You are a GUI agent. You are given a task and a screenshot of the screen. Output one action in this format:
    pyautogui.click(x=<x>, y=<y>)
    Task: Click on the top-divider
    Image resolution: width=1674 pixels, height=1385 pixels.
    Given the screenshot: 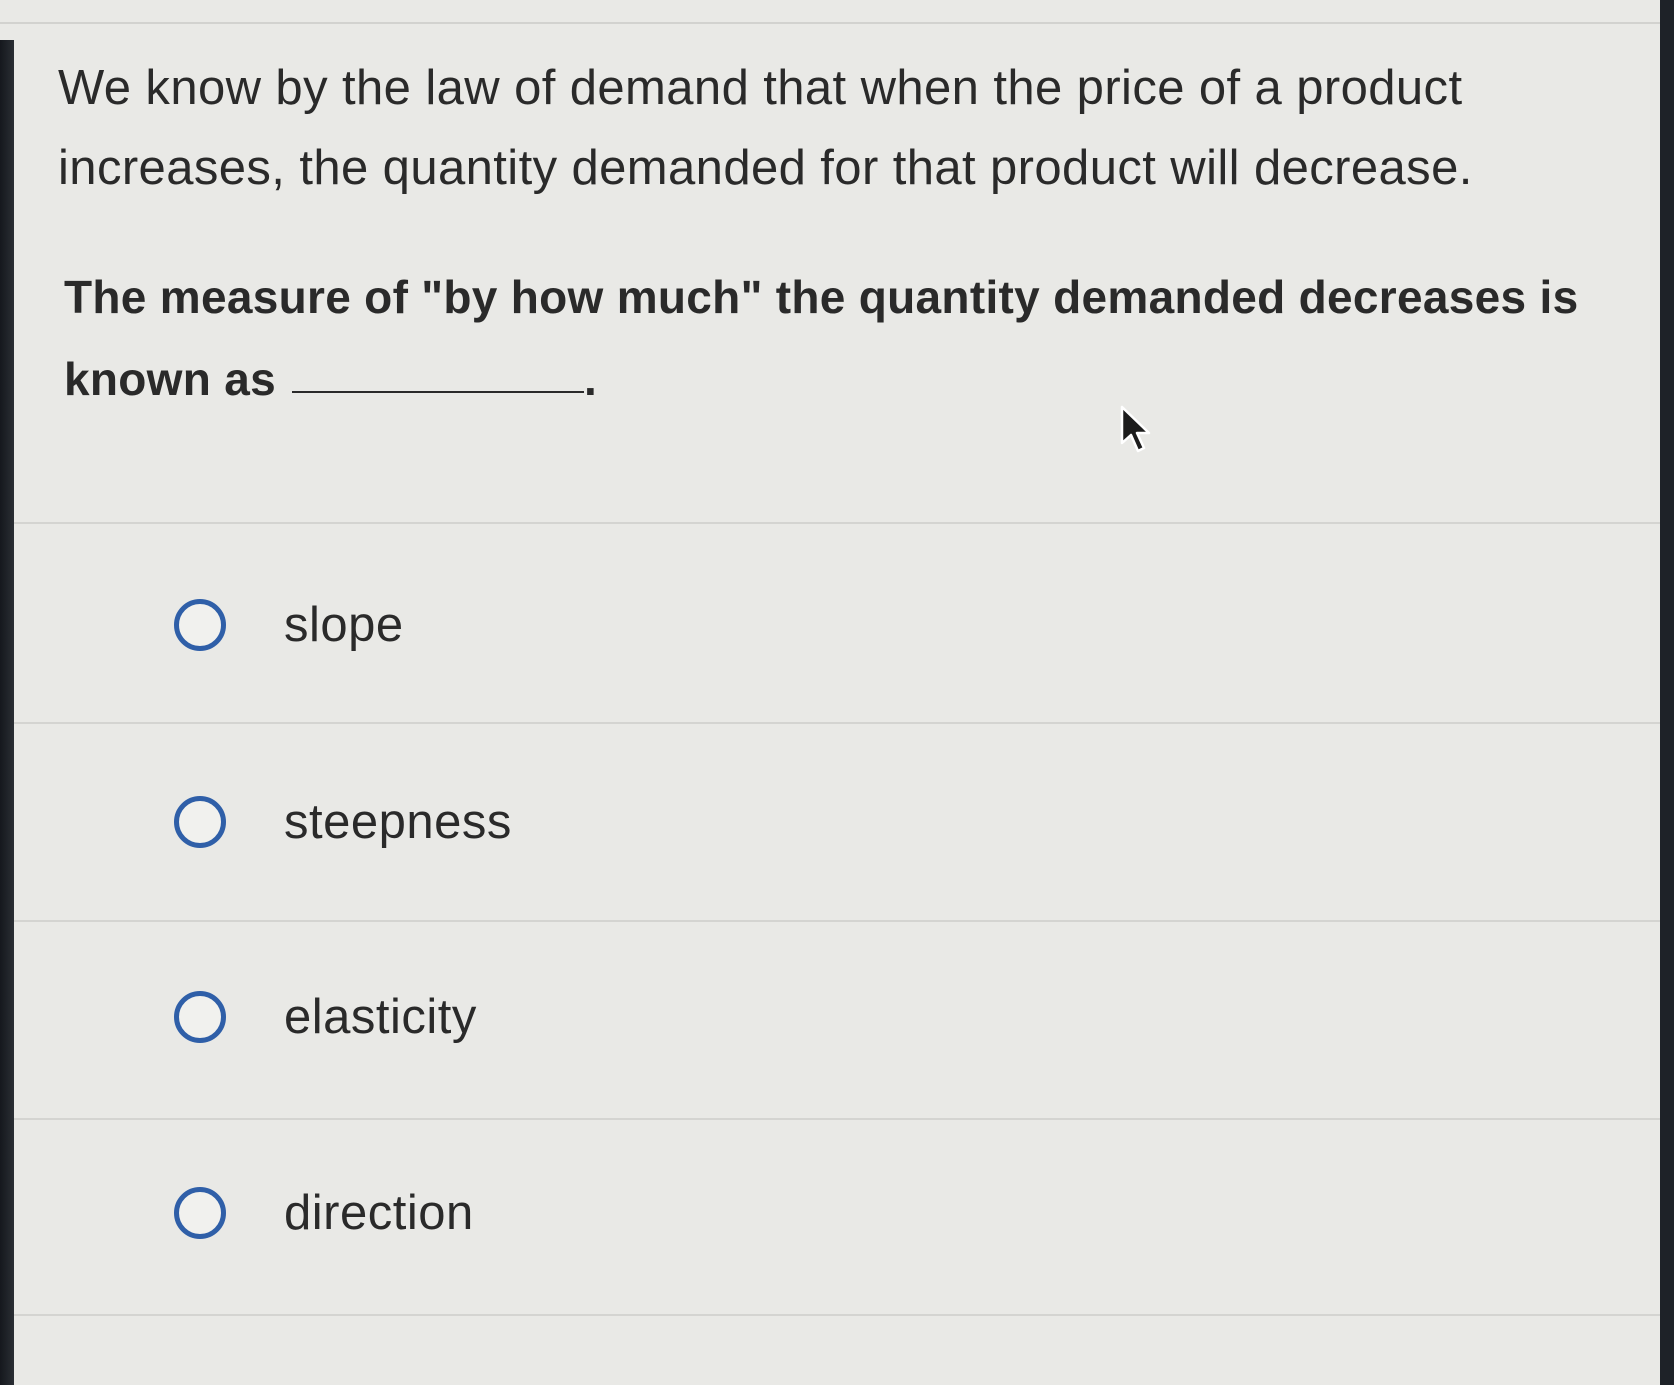 What is the action you would take?
    pyautogui.click(x=830, y=23)
    